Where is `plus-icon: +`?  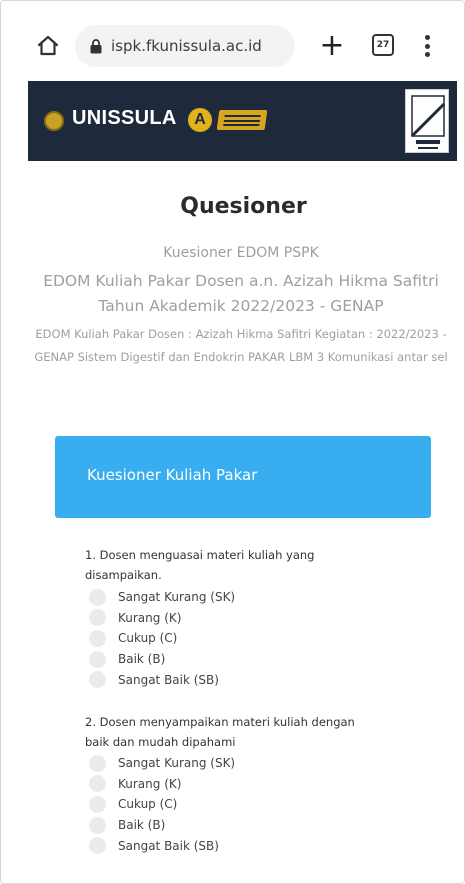
plus-icon: + is located at coordinates (332, 46).